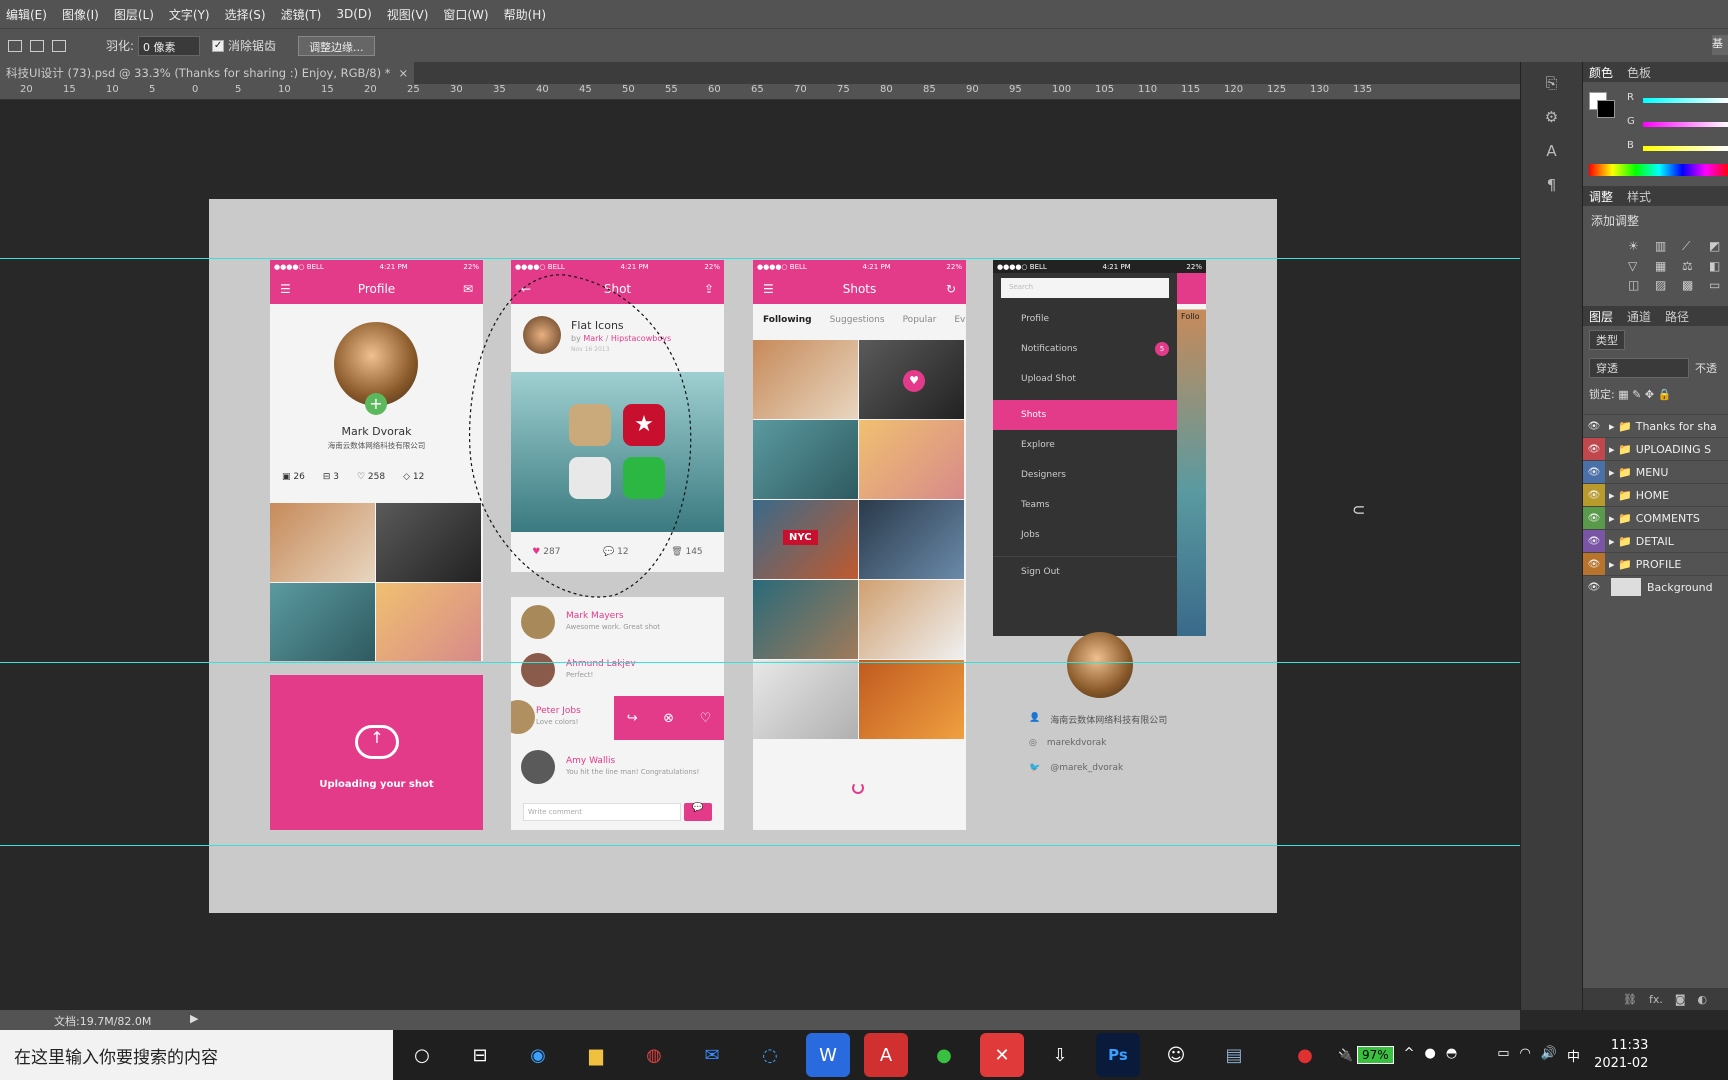 Image resolution: width=1728 pixels, height=1080 pixels. What do you see at coordinates (709, 289) in the screenshot?
I see `share-icon: ⇪` at bounding box center [709, 289].